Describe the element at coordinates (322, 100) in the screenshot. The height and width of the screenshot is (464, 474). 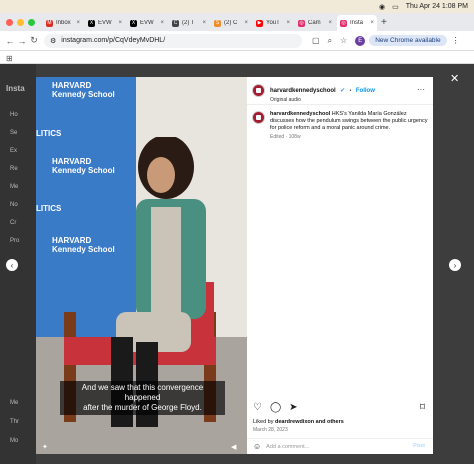
I see `audio-label: Original audio` at that location.